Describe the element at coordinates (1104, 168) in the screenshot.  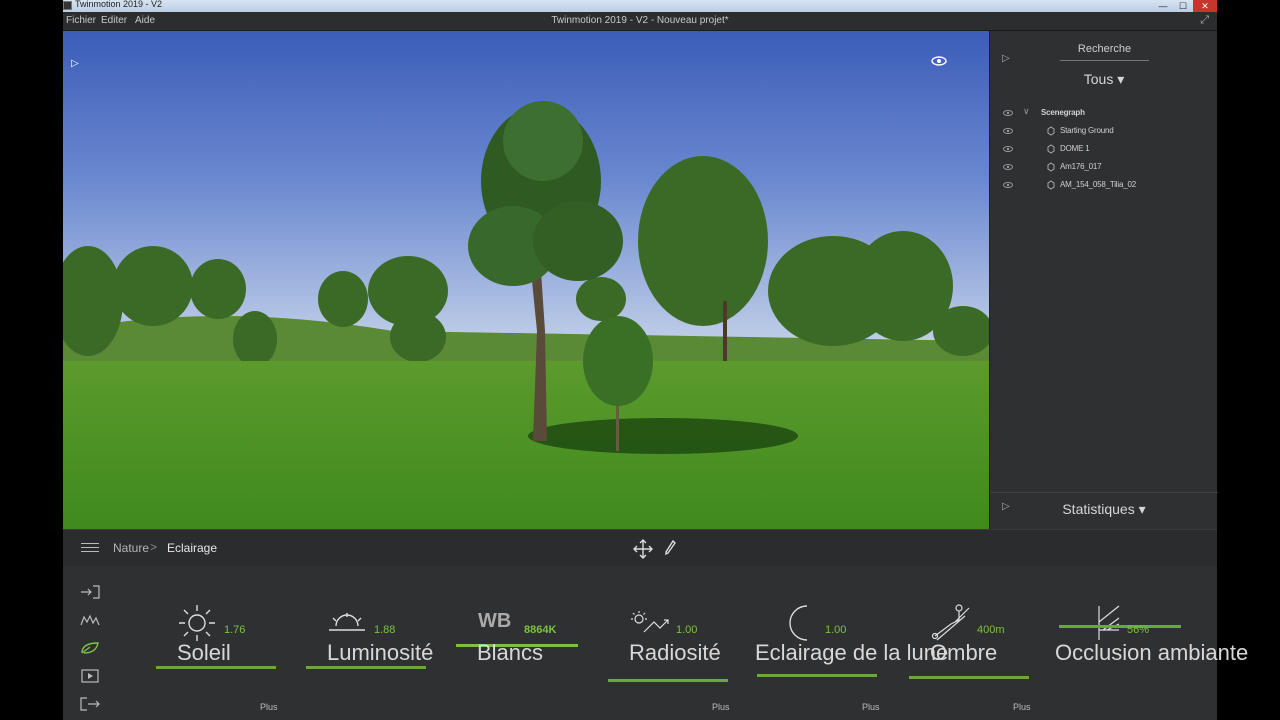
I see `tree-row: Am176_017` at that location.